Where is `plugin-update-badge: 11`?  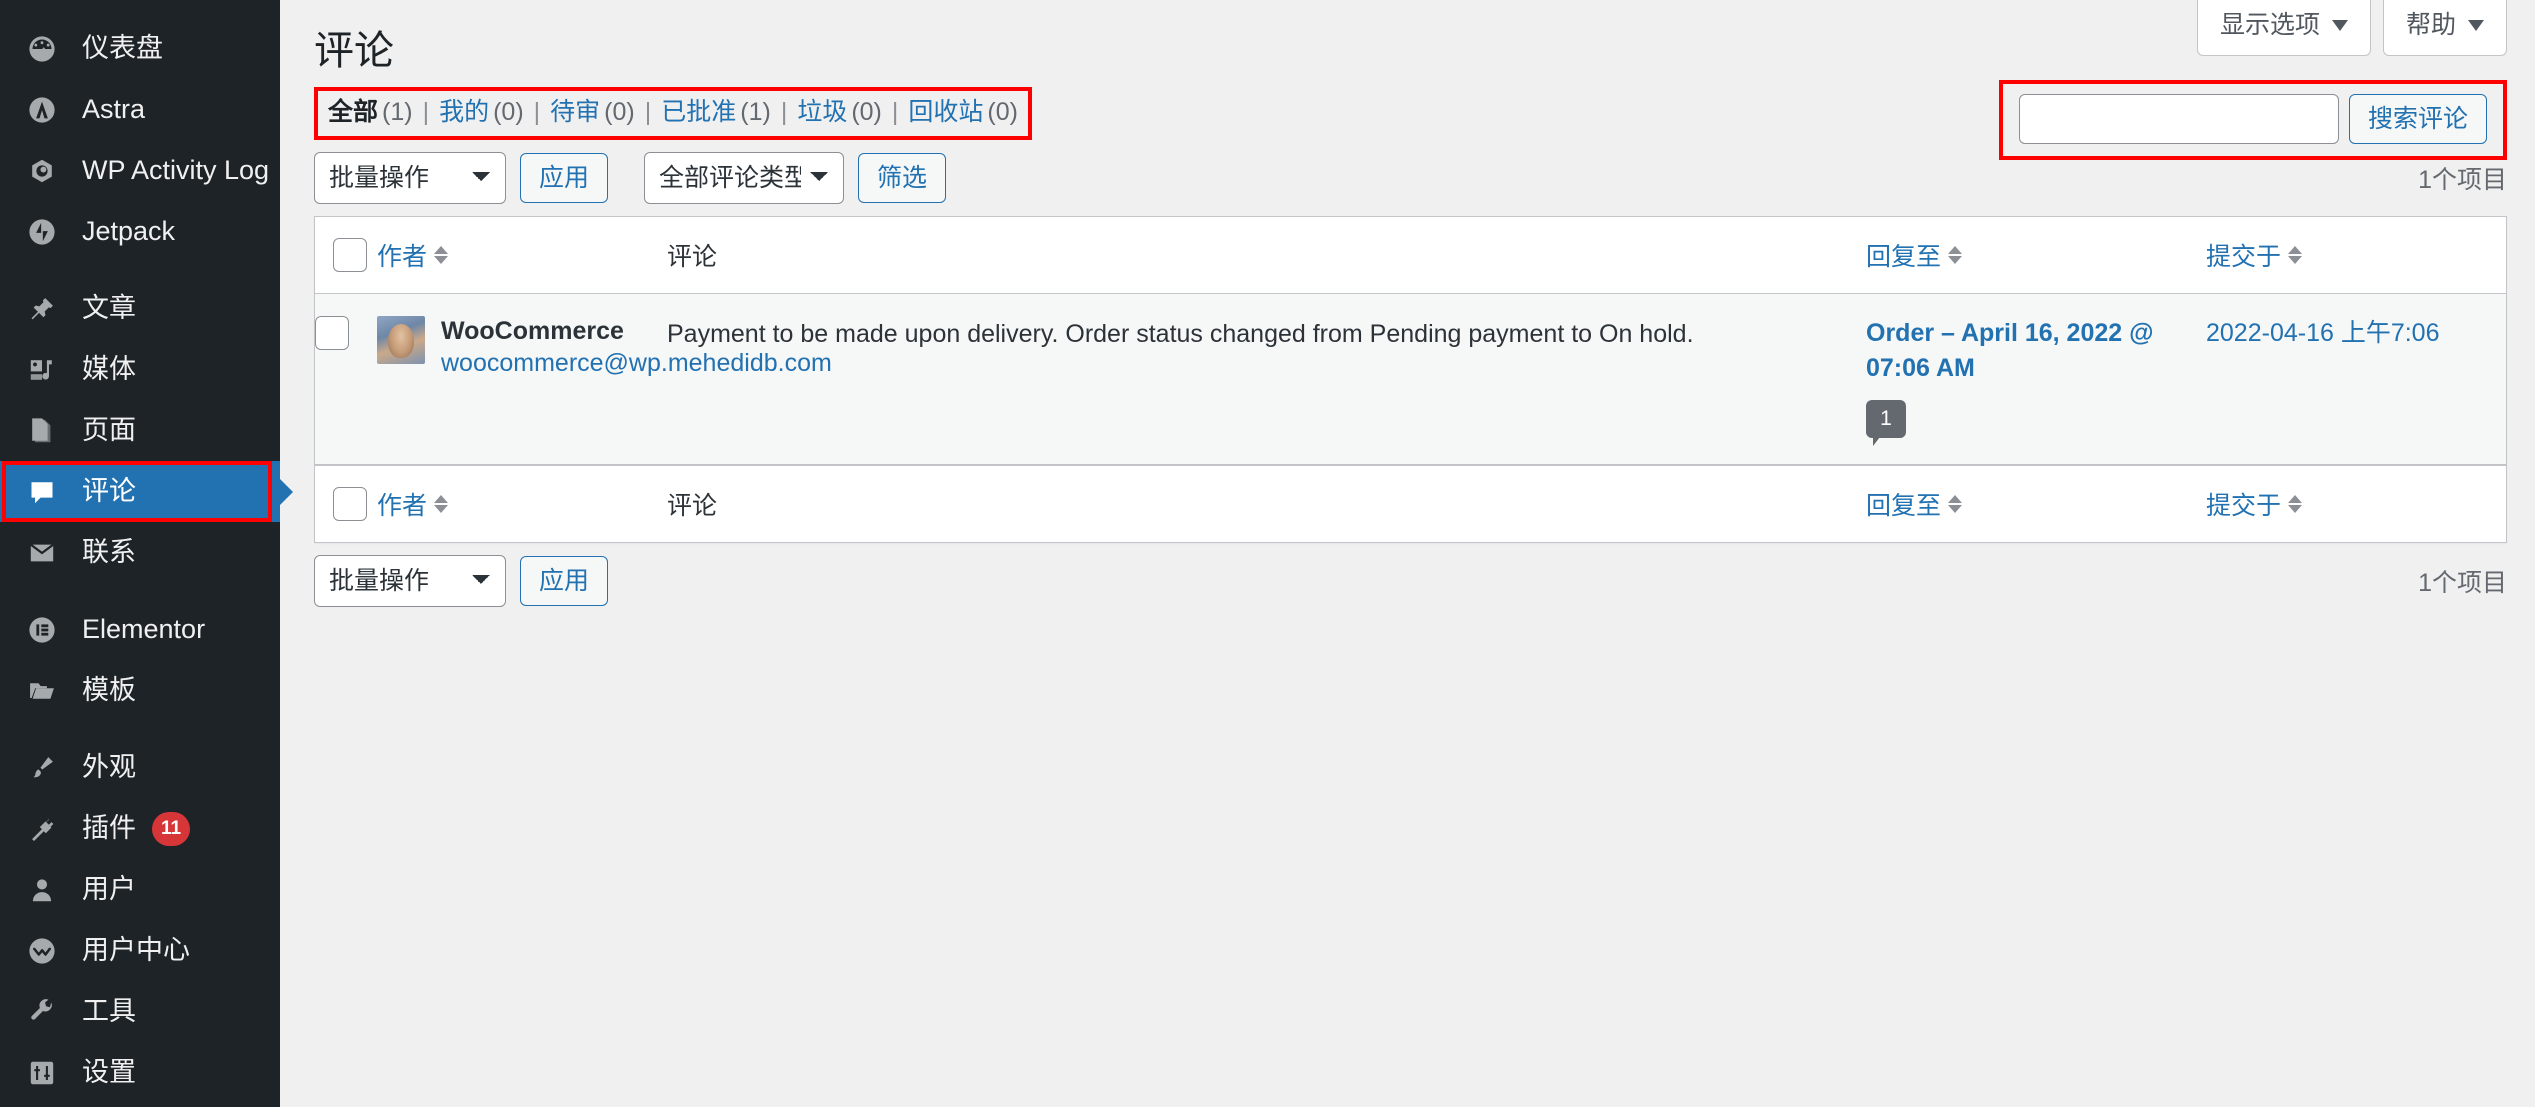 plugin-update-badge: 11 is located at coordinates (171, 828).